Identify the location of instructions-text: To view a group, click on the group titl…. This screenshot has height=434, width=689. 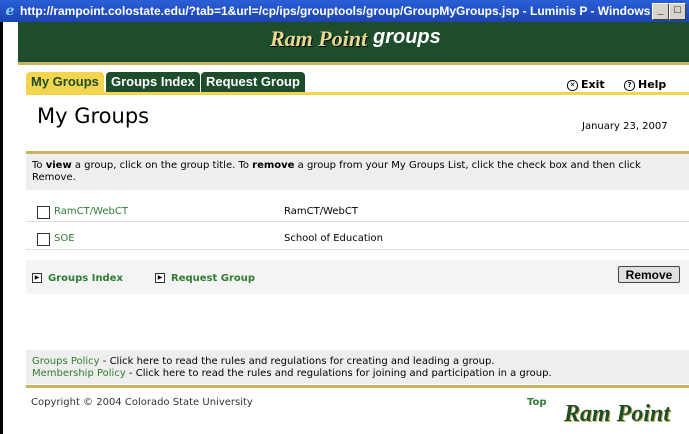
(336, 171).